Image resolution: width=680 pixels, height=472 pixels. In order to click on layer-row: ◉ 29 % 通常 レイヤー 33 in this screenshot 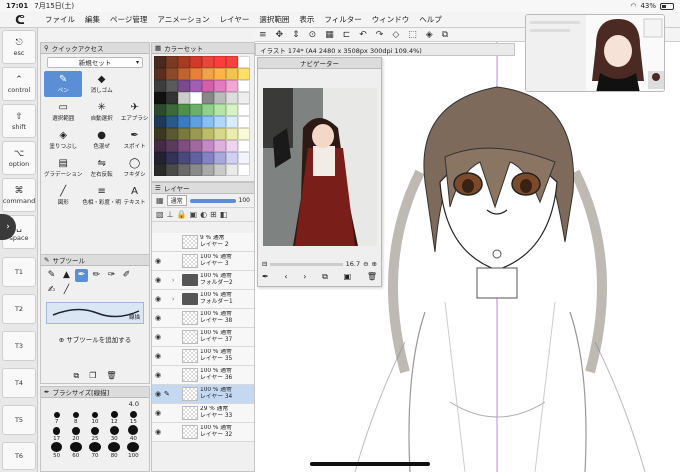, I will do `click(203, 413)`.